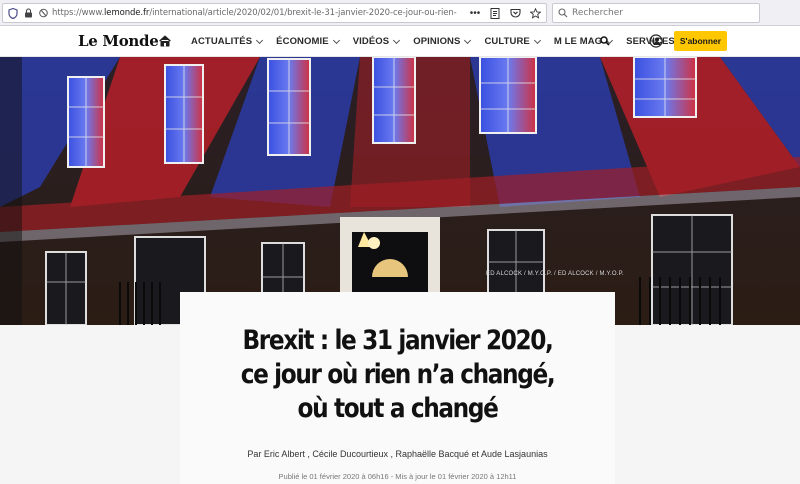 The width and height of the screenshot is (800, 484). Describe the element at coordinates (222, 41) in the screenshot. I see `nav-item-label: ACTUALITÉS` at that location.